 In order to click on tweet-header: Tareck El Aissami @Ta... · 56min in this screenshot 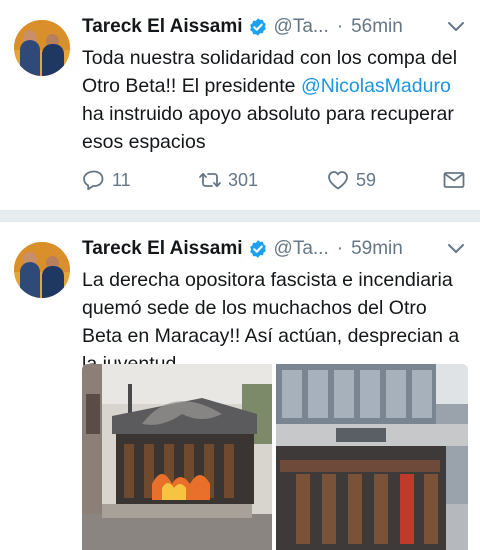, I will do `click(242, 27)`.